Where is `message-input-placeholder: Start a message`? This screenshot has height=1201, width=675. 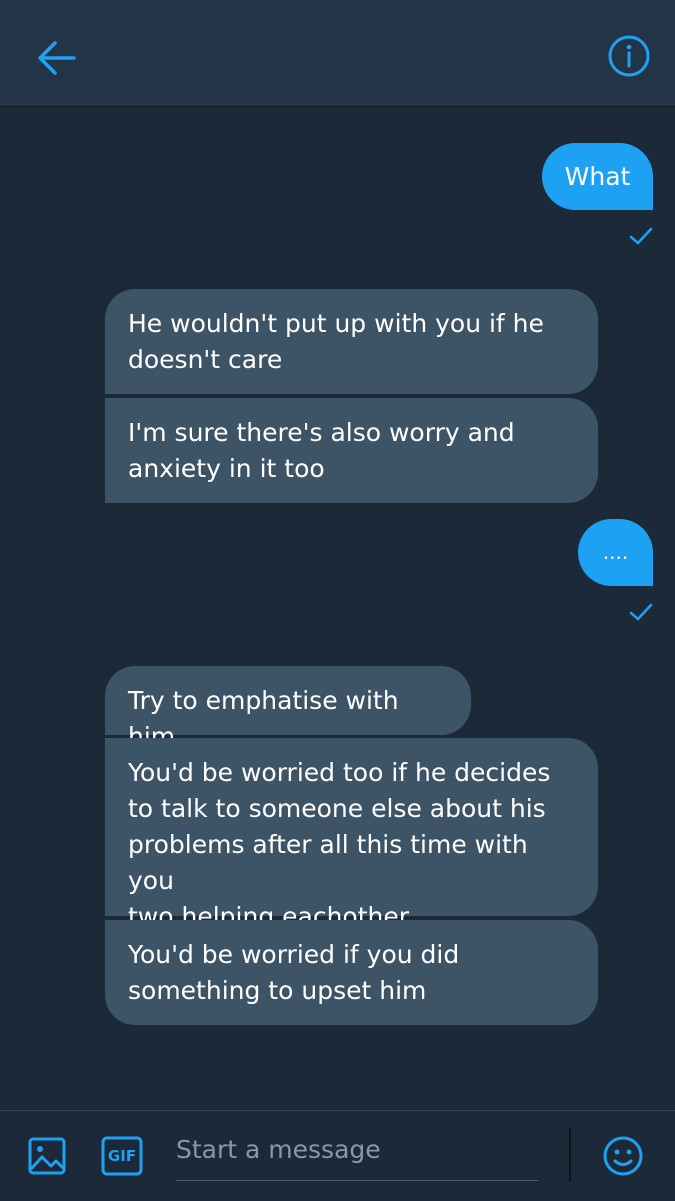 message-input-placeholder: Start a message is located at coordinates (278, 1149).